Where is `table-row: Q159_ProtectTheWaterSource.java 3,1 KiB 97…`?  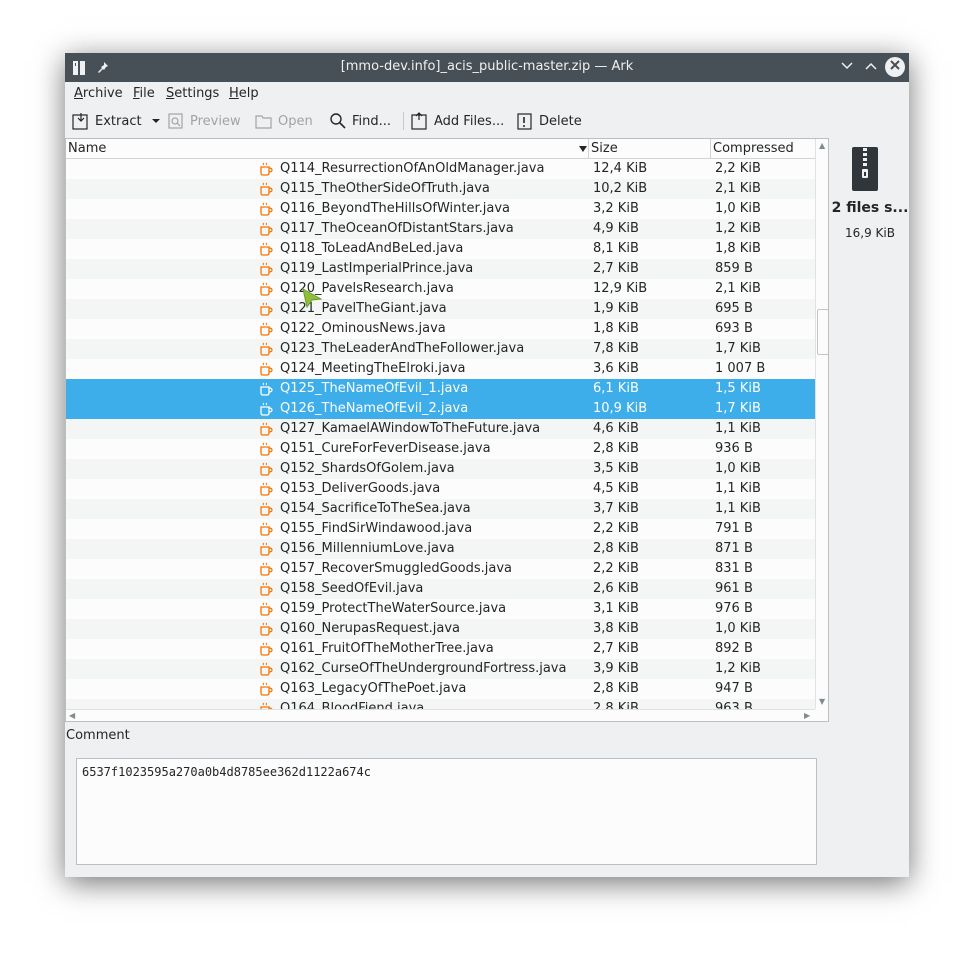
table-row: Q159_ProtectTheWaterSource.java 3,1 KiB 97… is located at coordinates (440, 609).